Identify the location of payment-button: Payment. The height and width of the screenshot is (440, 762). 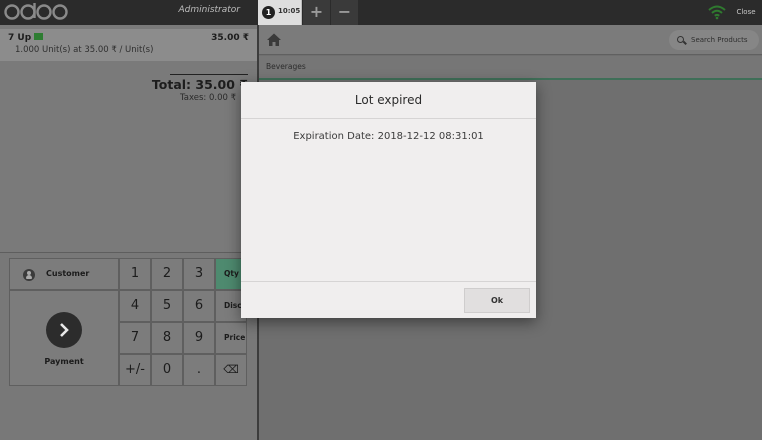
(64, 338).